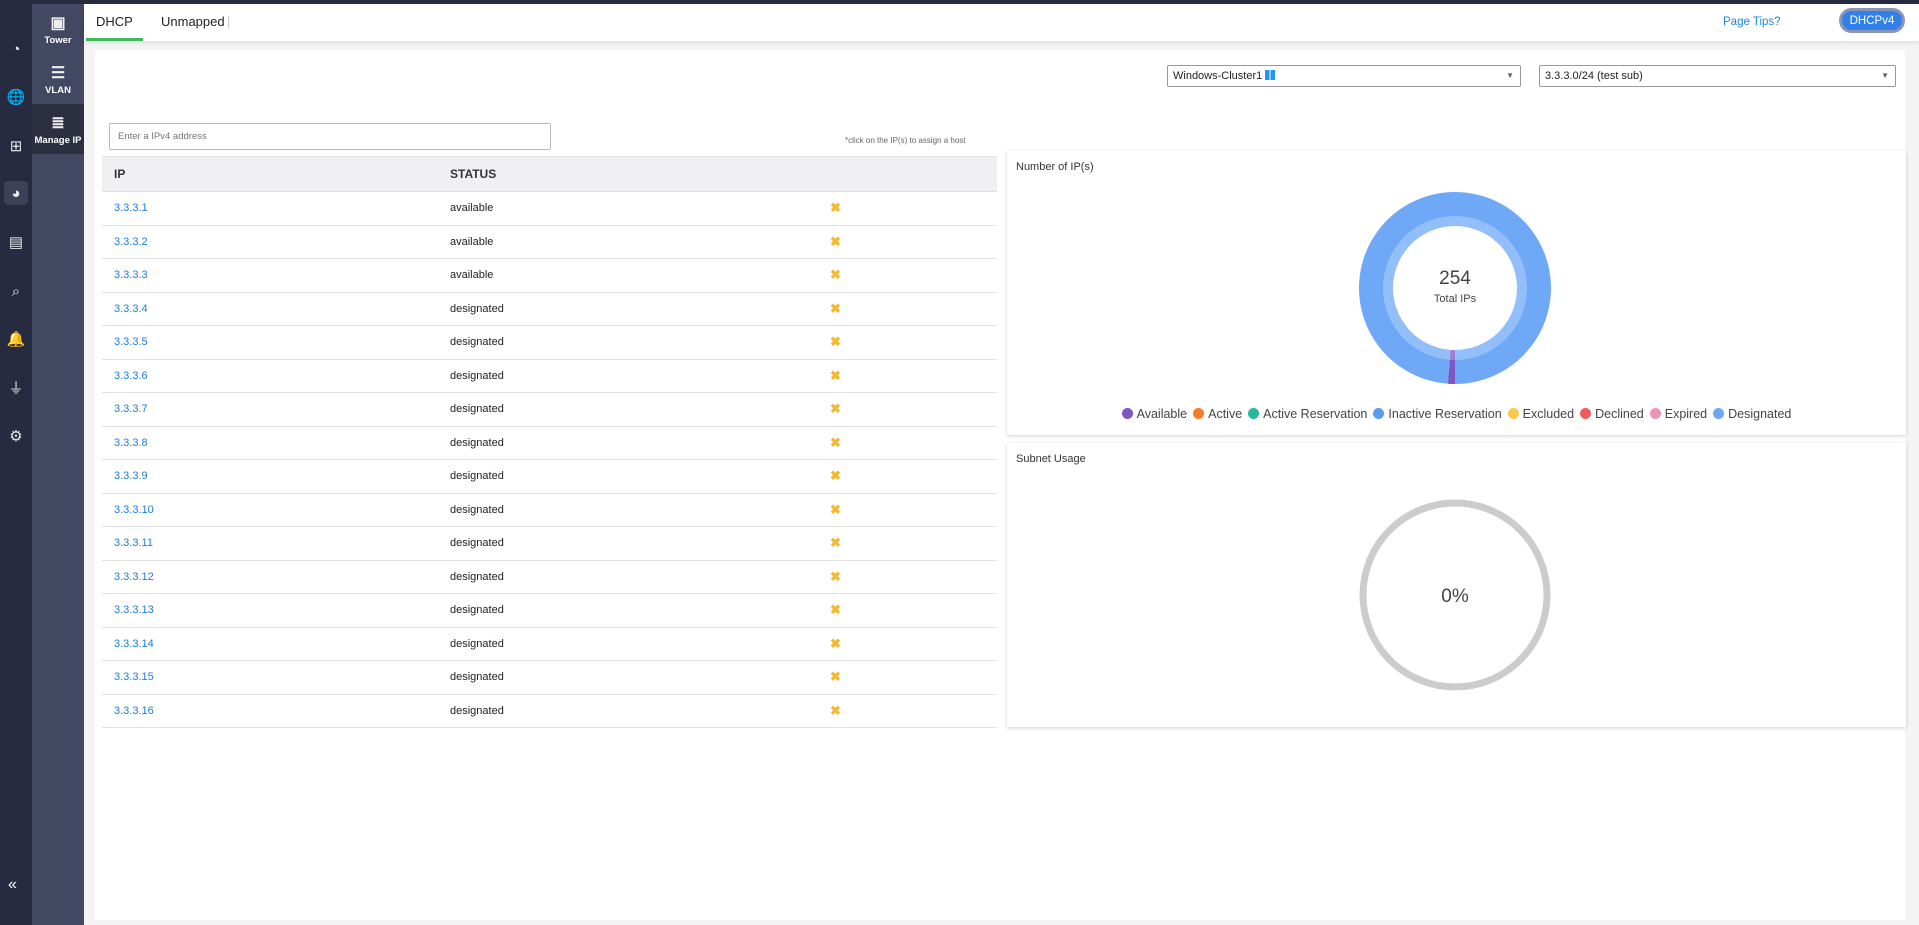 This screenshot has width=1919, height=925. Describe the element at coordinates (276, 510) in the screenshot. I see `ip-link: 3.3.3.10` at that location.